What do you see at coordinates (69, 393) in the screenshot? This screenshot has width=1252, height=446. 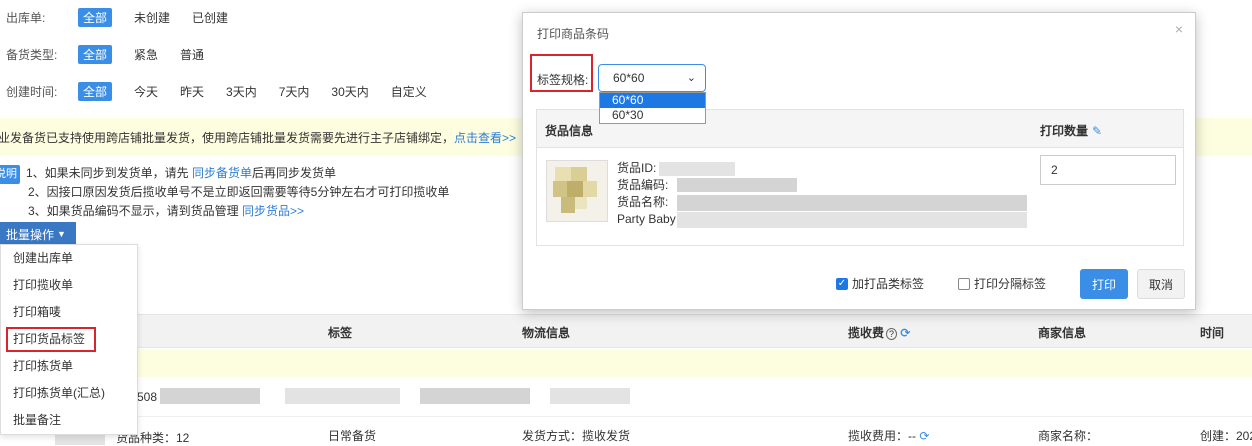 I see `menu-item-print-pick-summary: 打印拣货单(汇总)` at bounding box center [69, 393].